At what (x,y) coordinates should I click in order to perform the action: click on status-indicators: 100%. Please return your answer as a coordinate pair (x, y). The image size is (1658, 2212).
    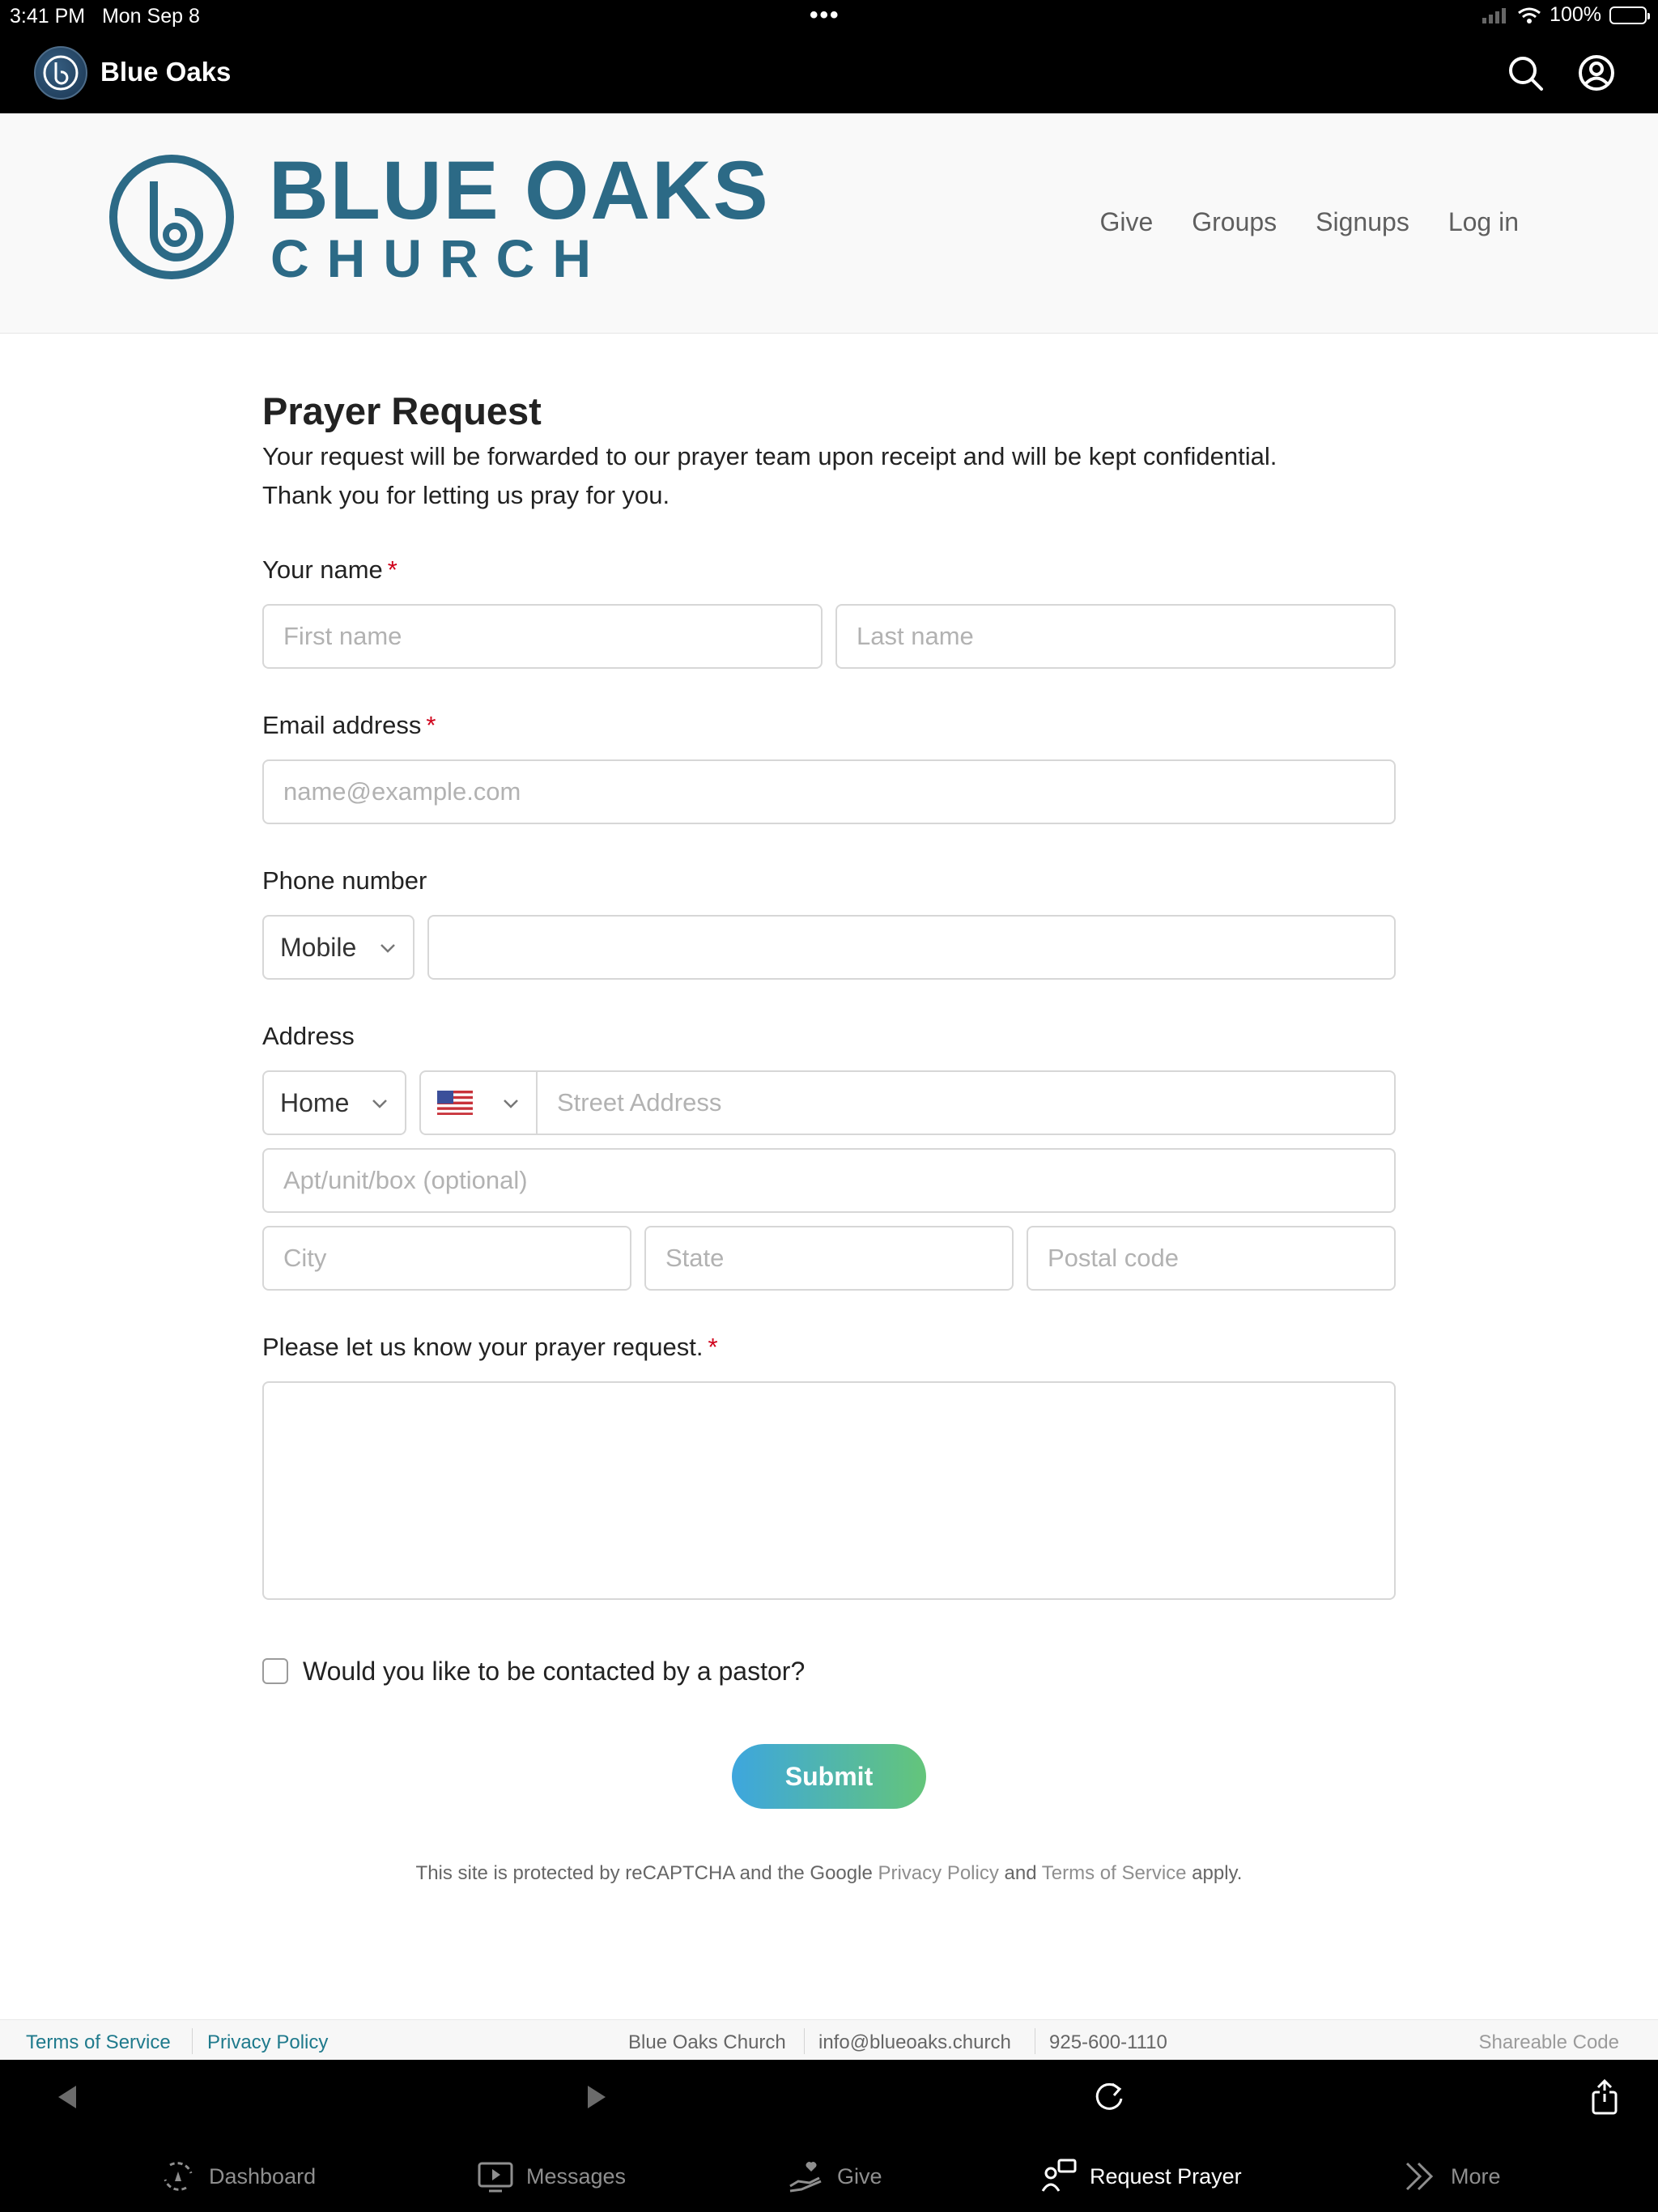
    Looking at the image, I should click on (1566, 15).